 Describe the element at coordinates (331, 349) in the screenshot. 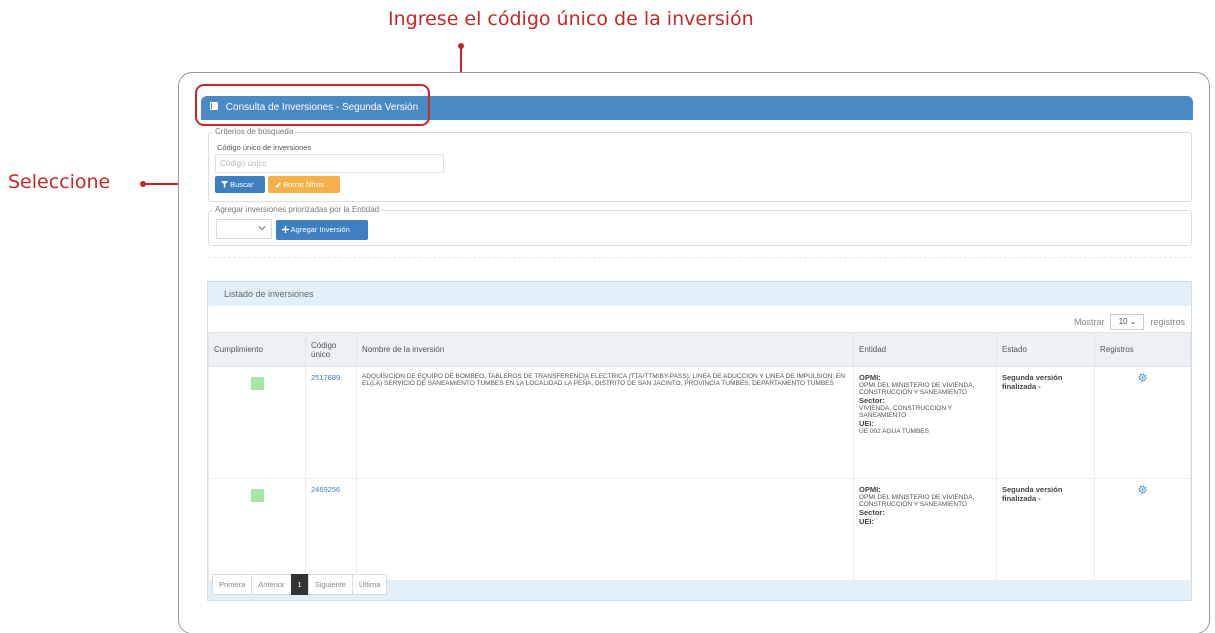

I see `col-codigo: Código único` at that location.